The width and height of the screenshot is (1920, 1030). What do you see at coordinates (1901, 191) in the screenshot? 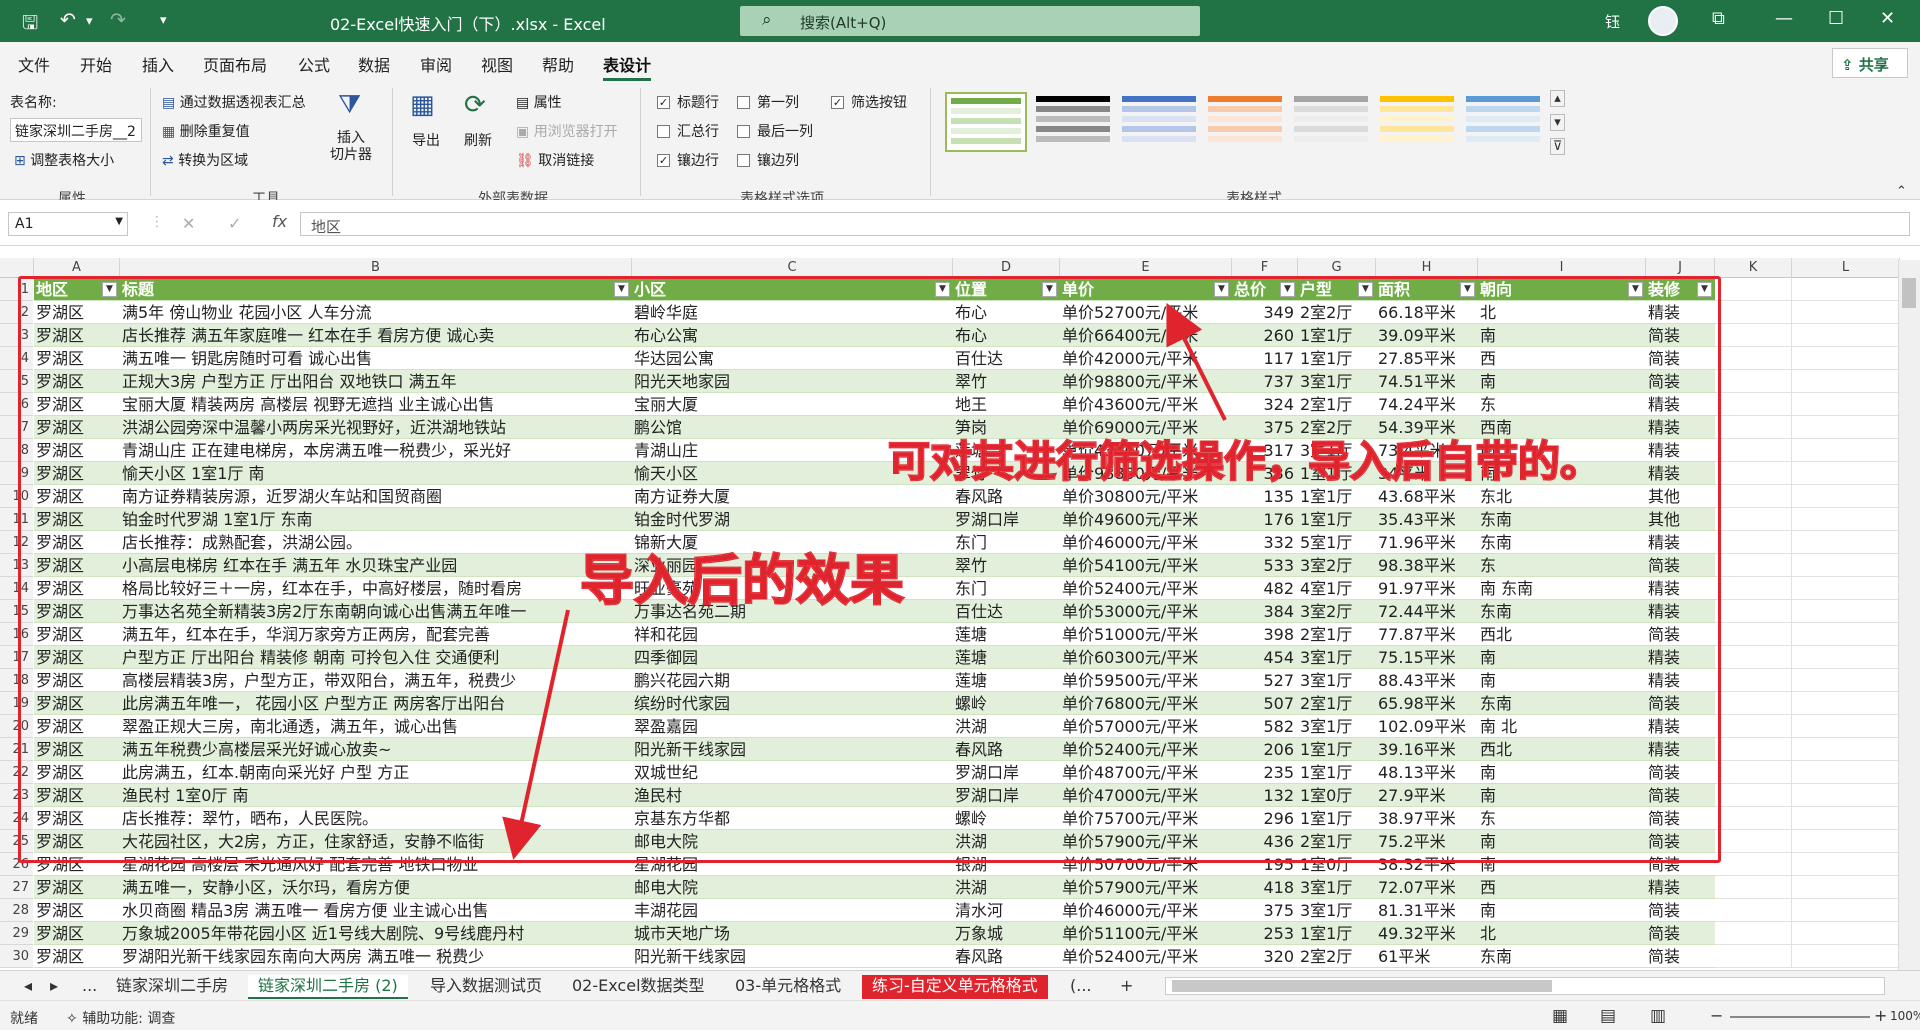
I see `collapse-ribbon-icon: ⌃` at bounding box center [1901, 191].